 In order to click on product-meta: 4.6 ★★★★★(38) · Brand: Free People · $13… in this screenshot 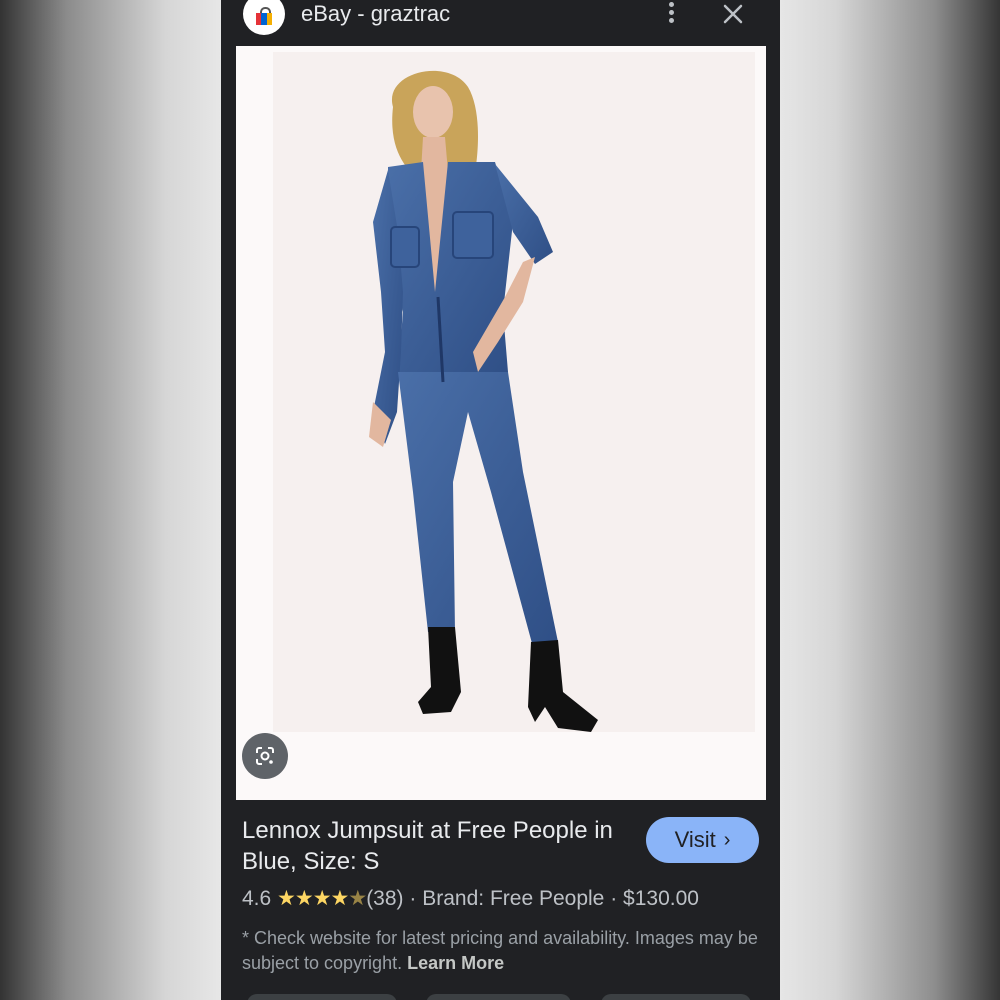, I will do `click(470, 899)`.